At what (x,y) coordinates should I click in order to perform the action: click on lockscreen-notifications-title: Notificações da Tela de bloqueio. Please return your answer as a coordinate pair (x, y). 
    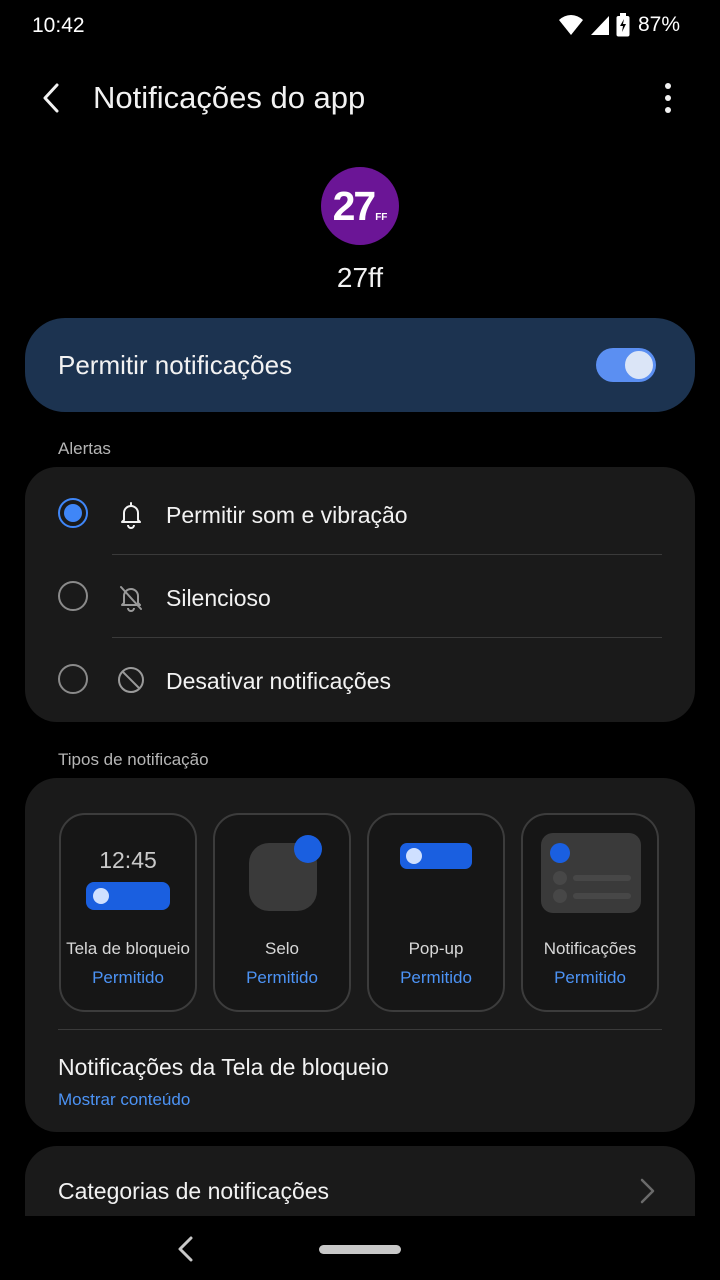
    Looking at the image, I should click on (223, 1067).